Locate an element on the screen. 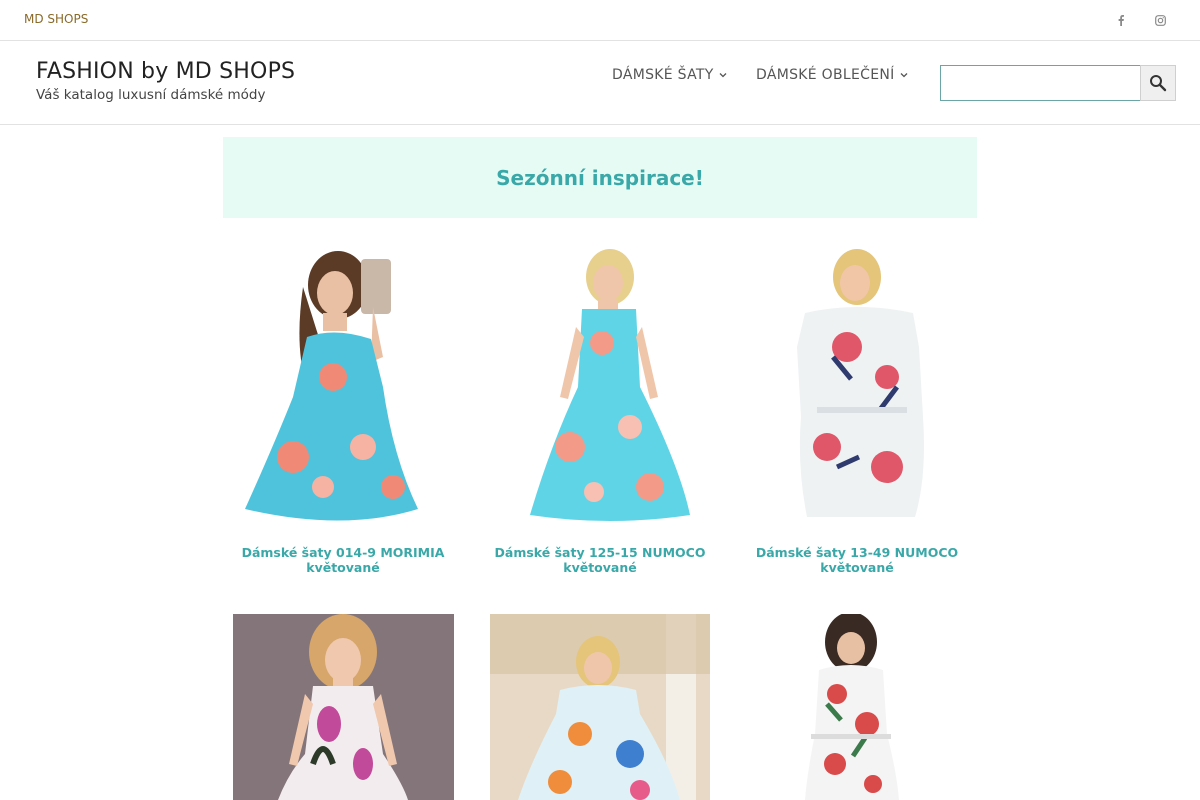  nav-item-damske-obleceni: DÁMSKÉ OBLEČENÍ is located at coordinates (832, 75).